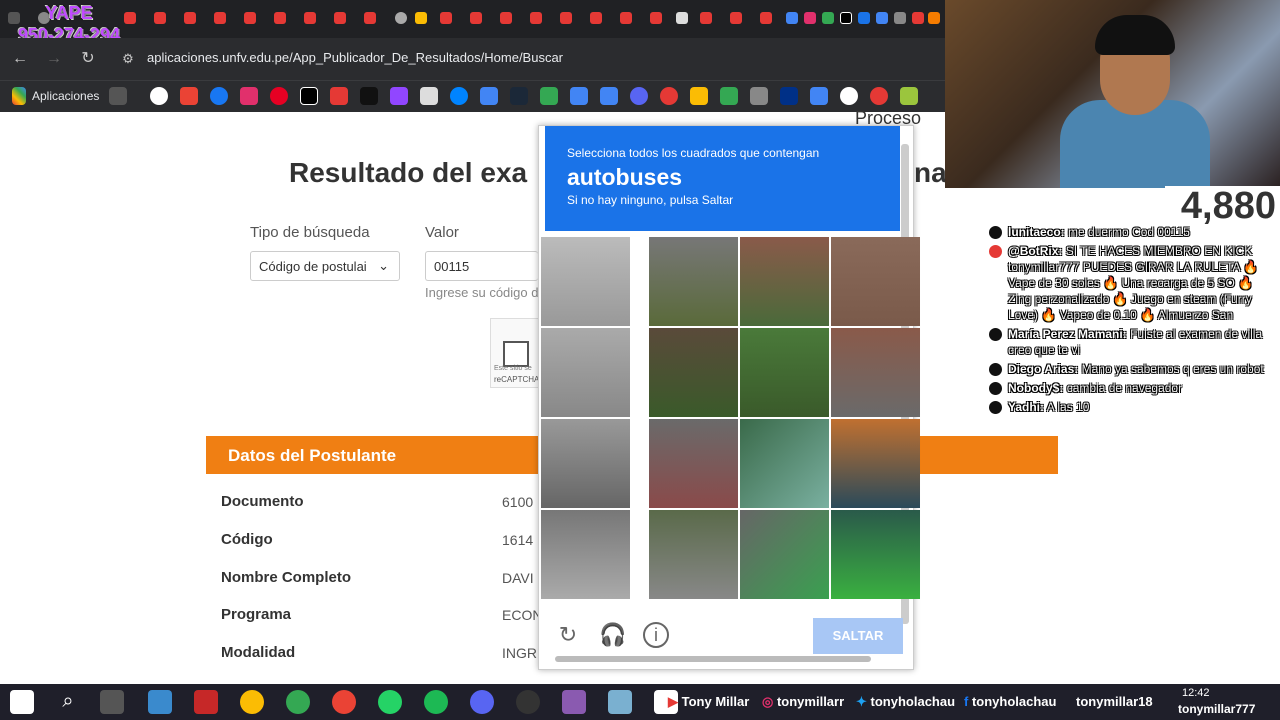 Image resolution: width=1280 pixels, height=720 pixels. I want to click on apps-grid-icon, so click(19, 96).